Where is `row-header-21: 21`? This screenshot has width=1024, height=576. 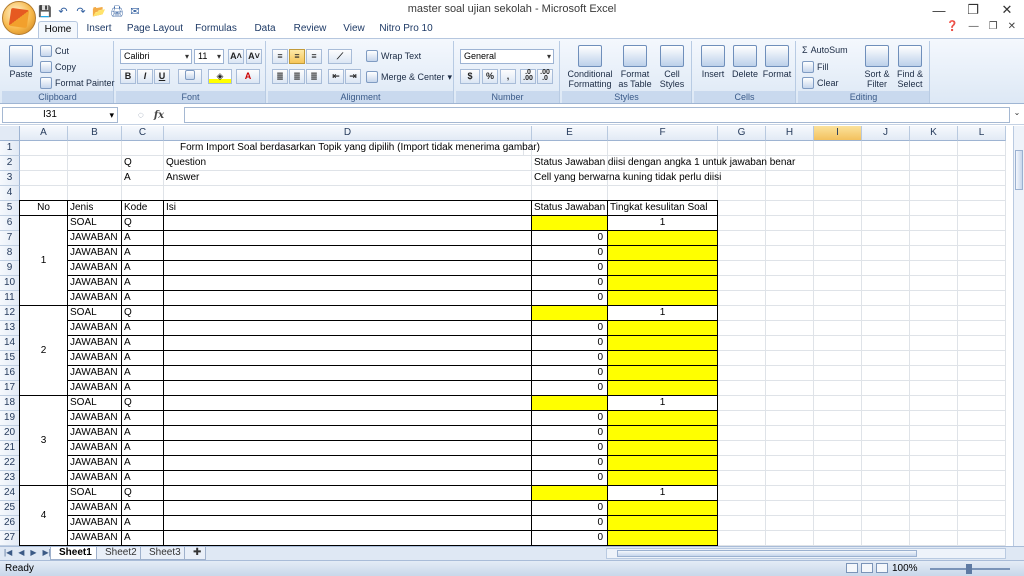 row-header-21: 21 is located at coordinates (10, 448).